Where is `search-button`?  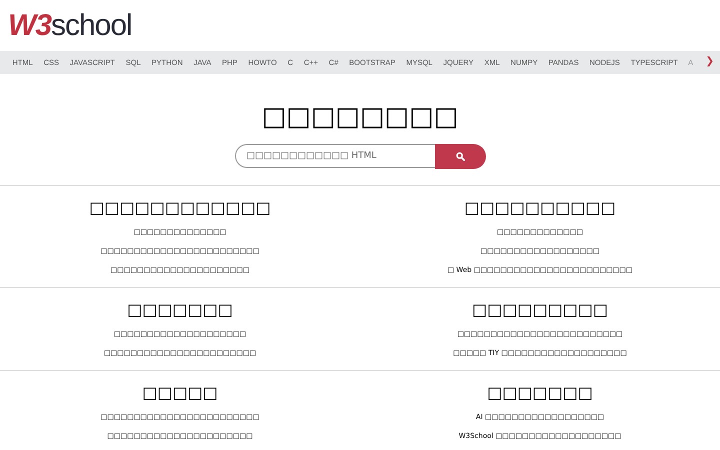
search-button is located at coordinates (460, 156).